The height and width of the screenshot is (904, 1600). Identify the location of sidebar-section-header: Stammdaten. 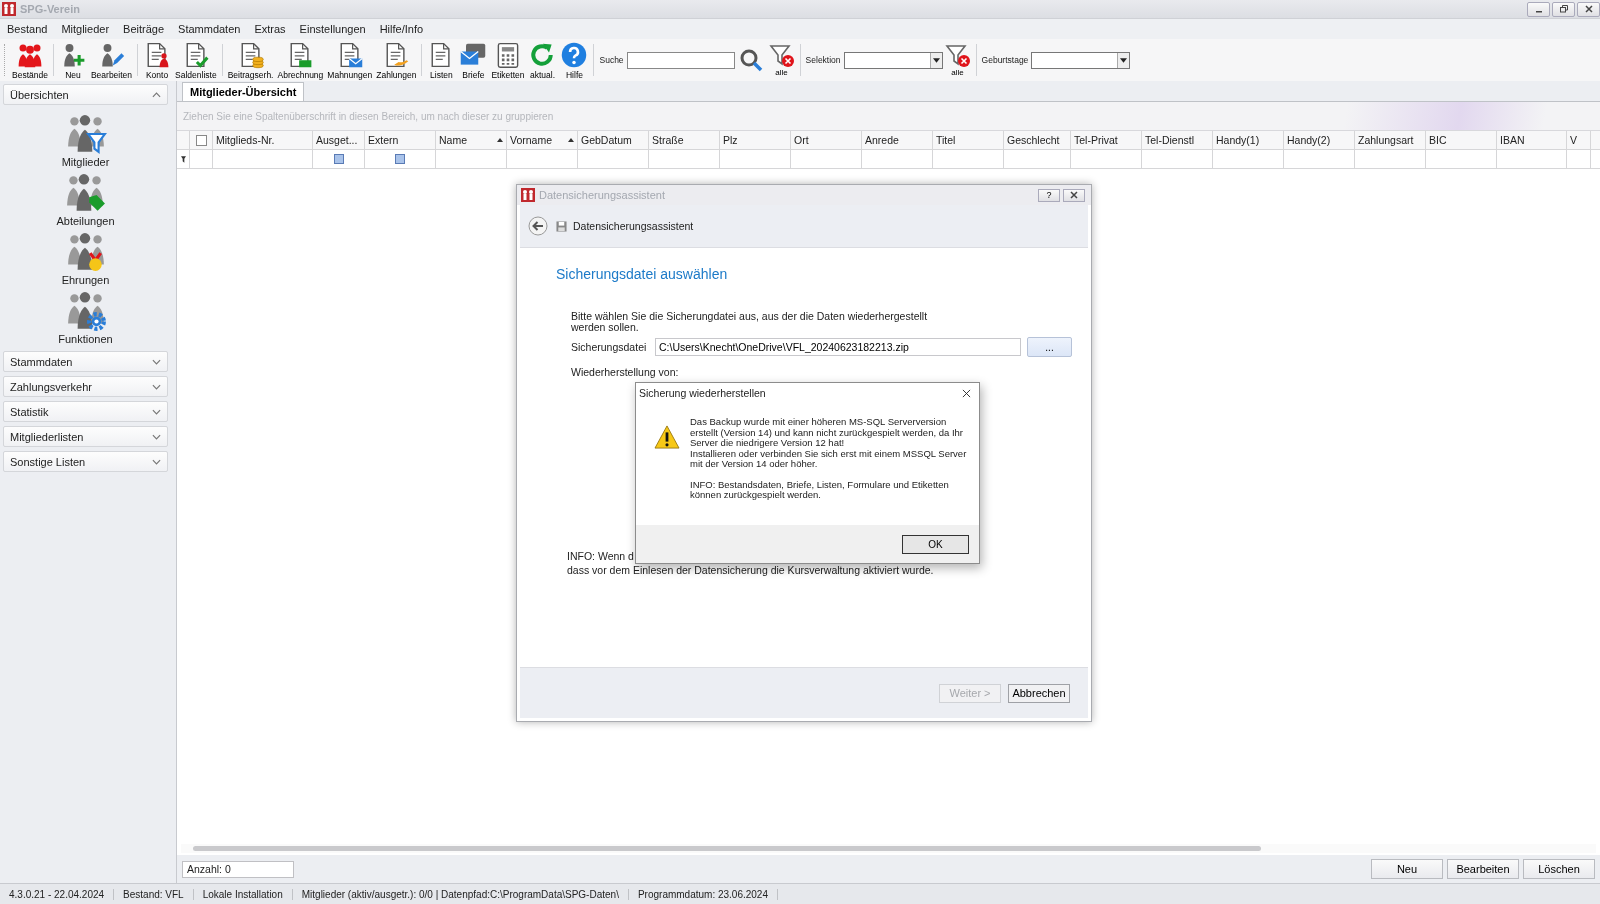
(85, 361).